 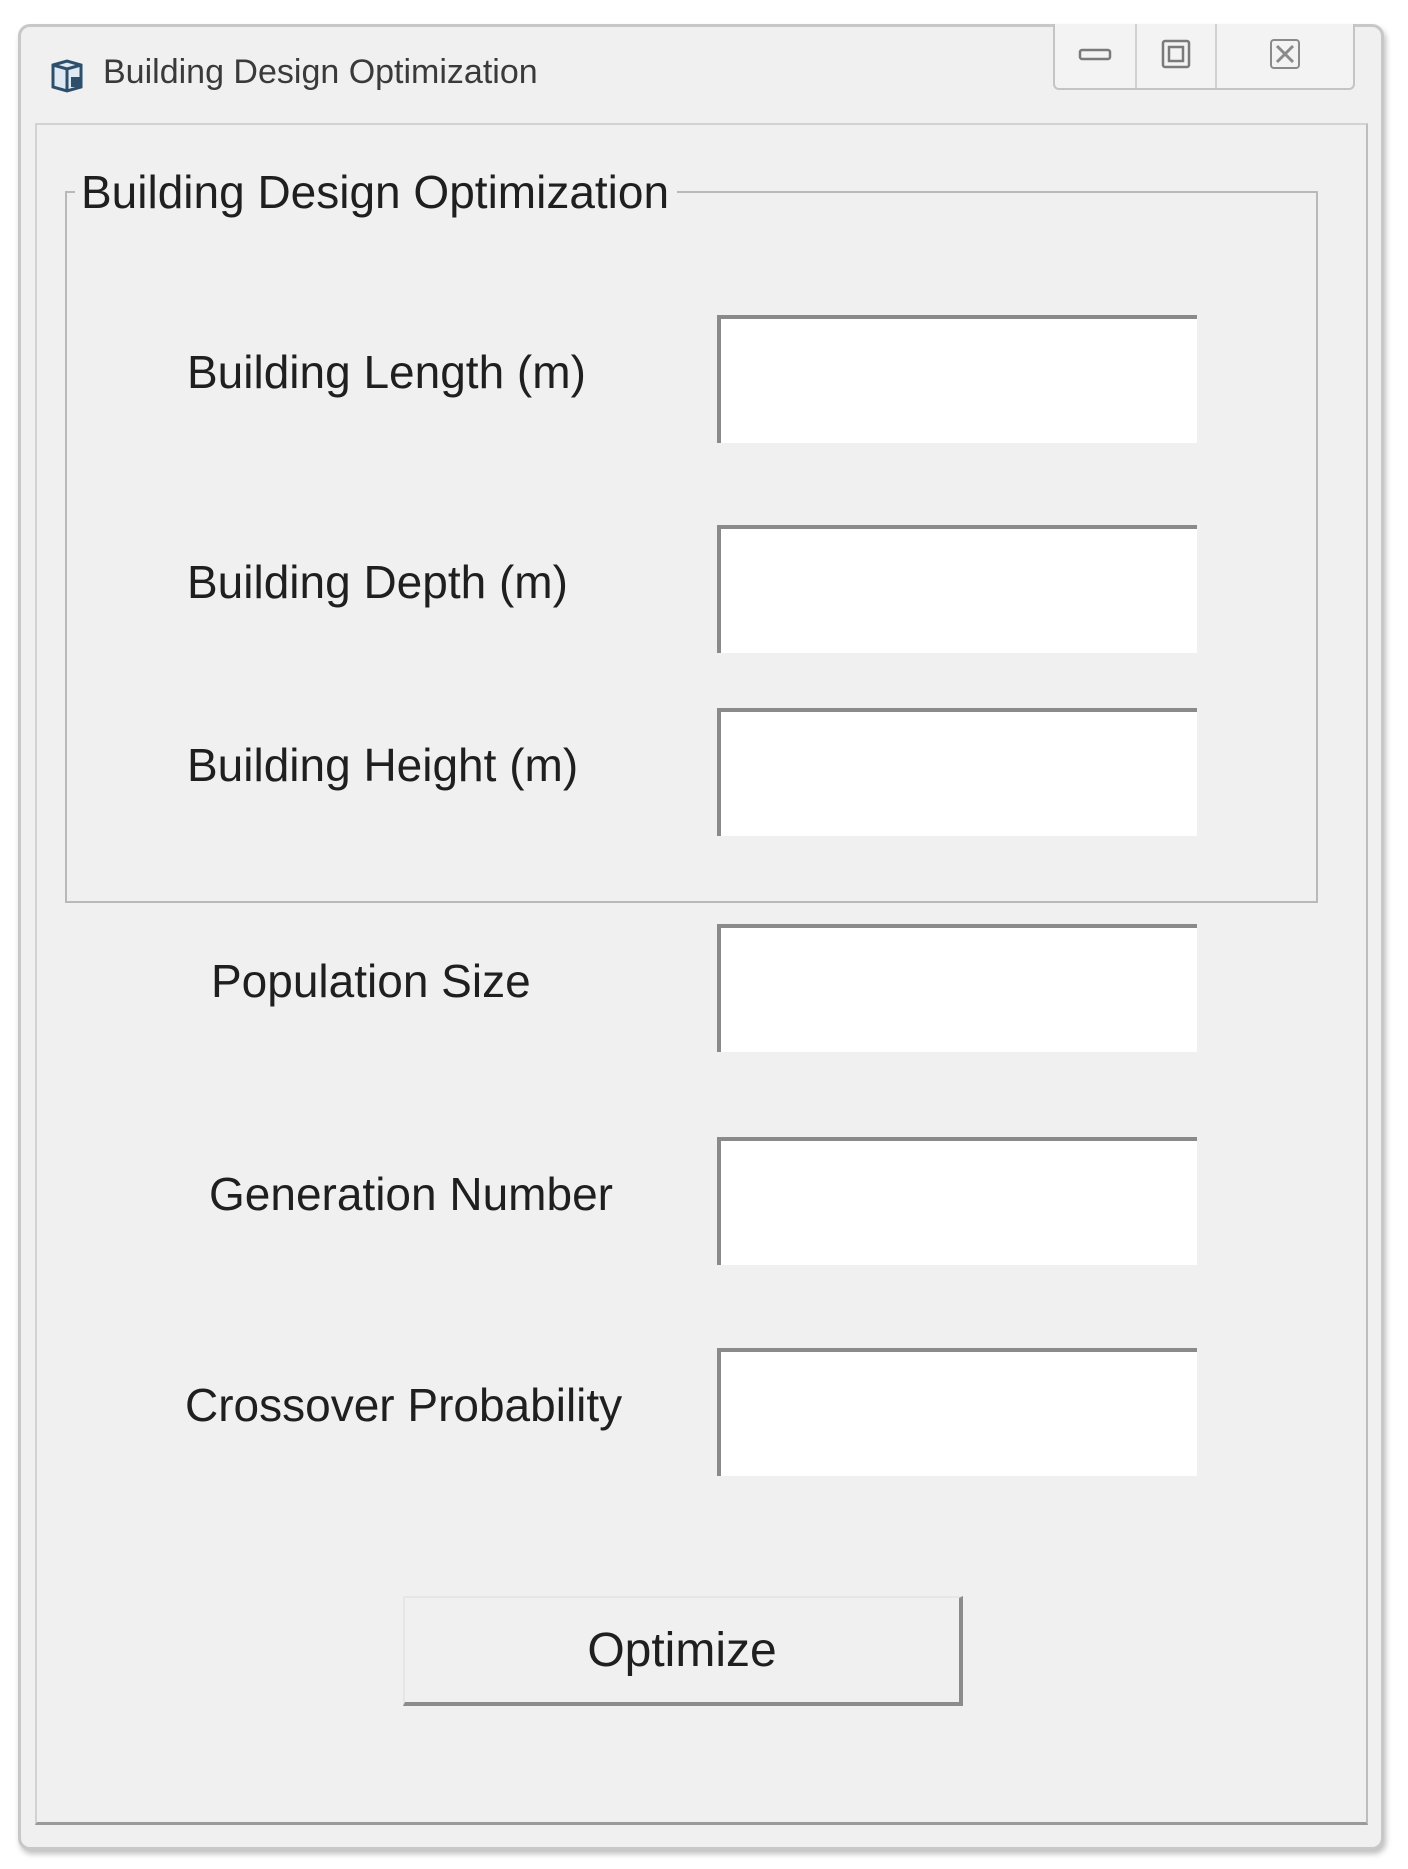 What do you see at coordinates (383, 765) in the screenshot?
I see `building-height-label: Building Height (m)` at bounding box center [383, 765].